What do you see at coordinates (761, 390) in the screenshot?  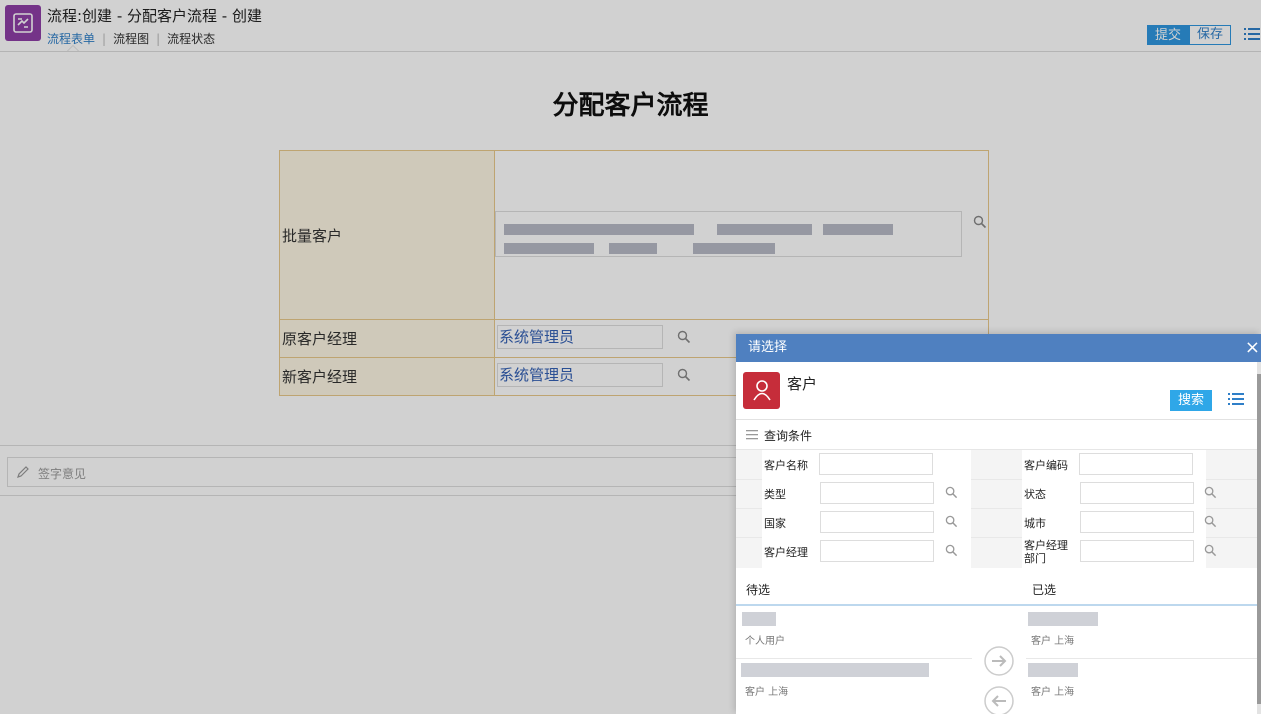 I see `user-icon` at bounding box center [761, 390].